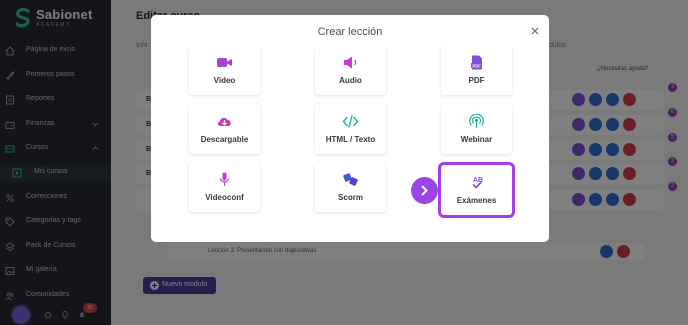  Describe the element at coordinates (476, 65) in the screenshot. I see `svg-text: PDF` at that location.